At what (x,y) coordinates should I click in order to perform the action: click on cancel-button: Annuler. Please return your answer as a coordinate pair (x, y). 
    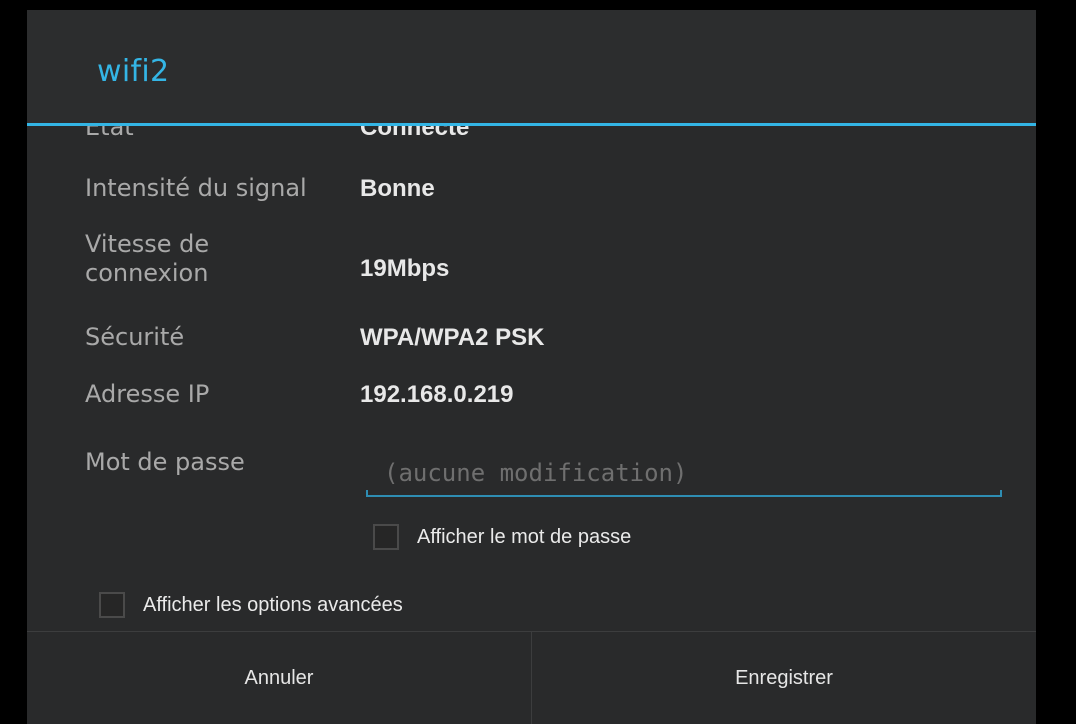
    Looking at the image, I should click on (279, 678).